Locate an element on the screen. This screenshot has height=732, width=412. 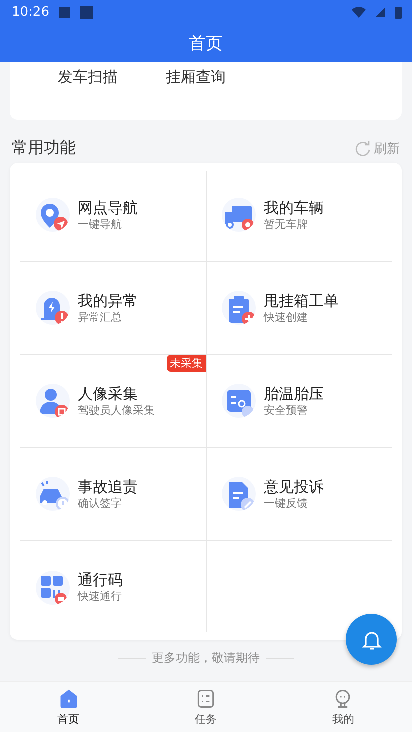
function-tile: 意见投诉 一键反馈 is located at coordinates (299, 494).